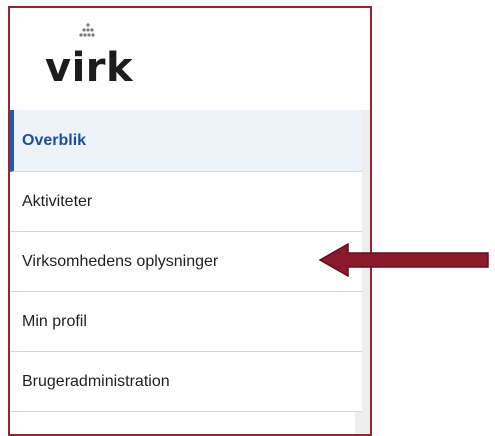 This screenshot has height=436, width=495. Describe the element at coordinates (403, 260) in the screenshot. I see `arrow-left-icon` at that location.